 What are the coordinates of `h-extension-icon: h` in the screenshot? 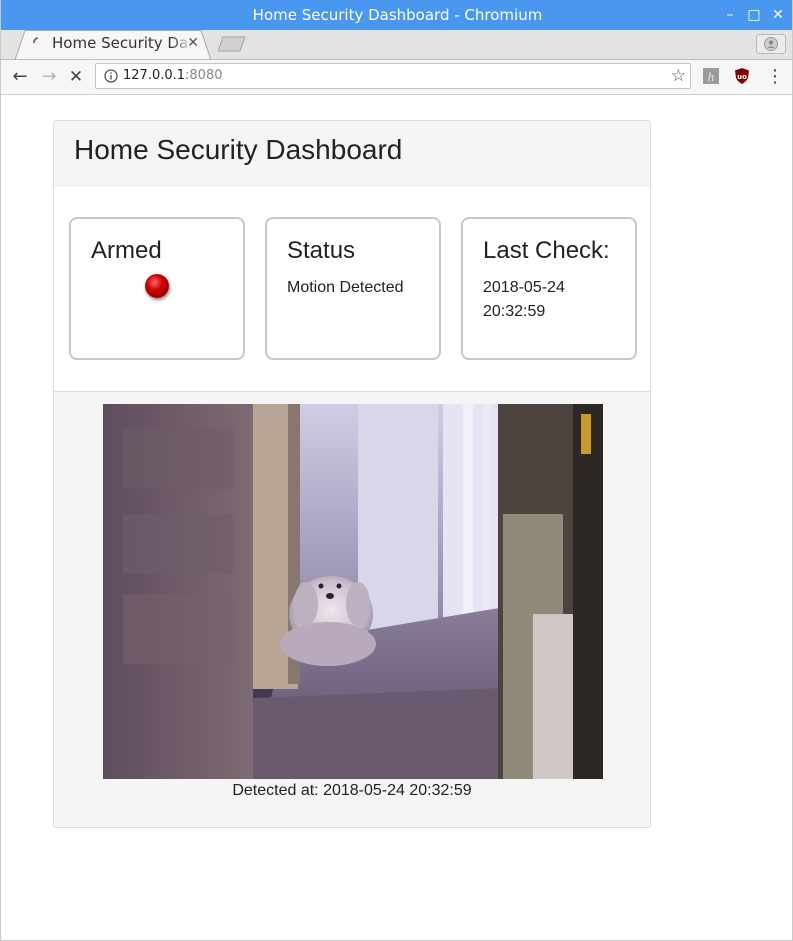 It's located at (711, 76).